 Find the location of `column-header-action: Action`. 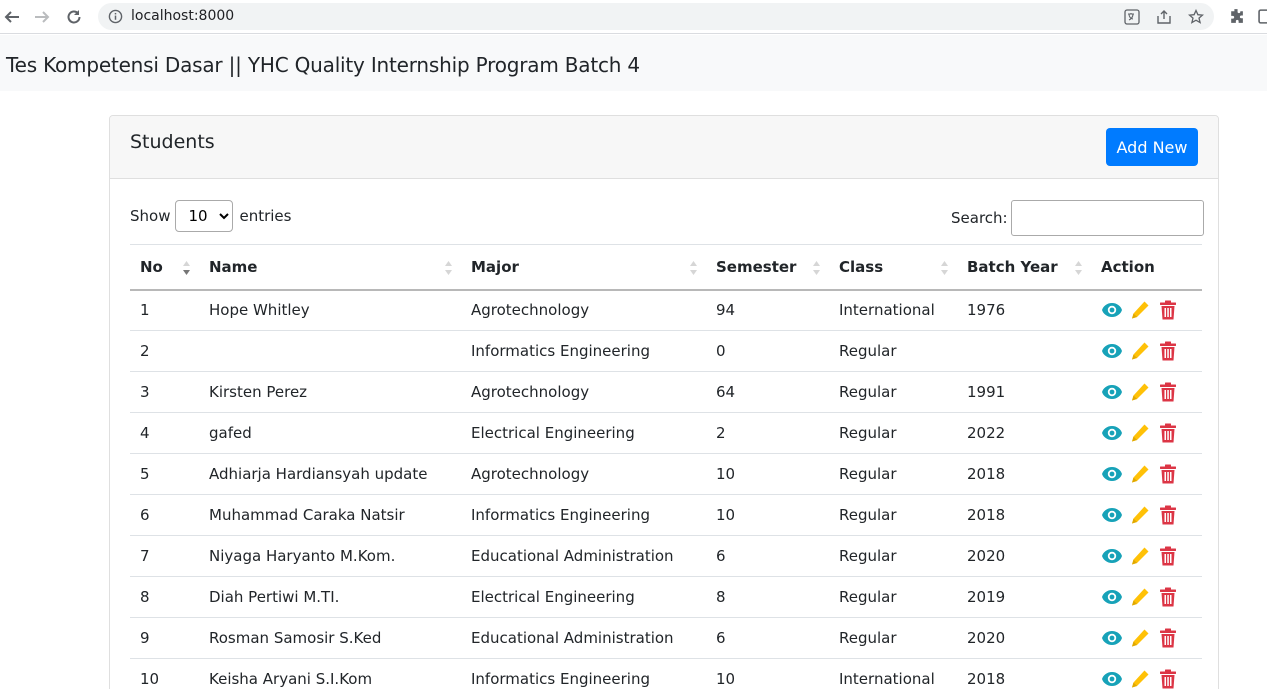

column-header-action: Action is located at coordinates (1146, 267).